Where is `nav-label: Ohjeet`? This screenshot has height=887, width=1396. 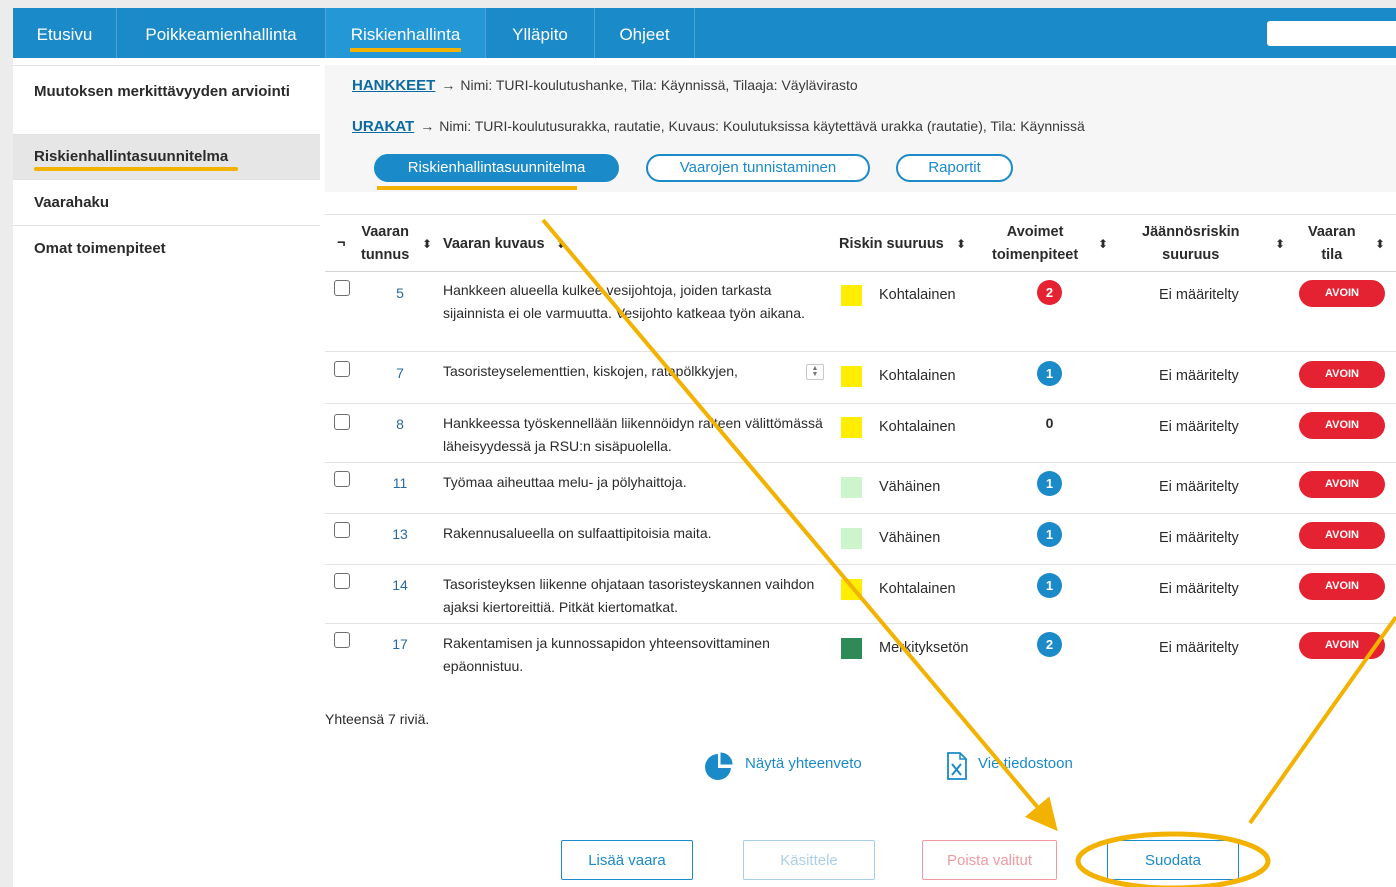
nav-label: Ohjeet is located at coordinates (644, 34).